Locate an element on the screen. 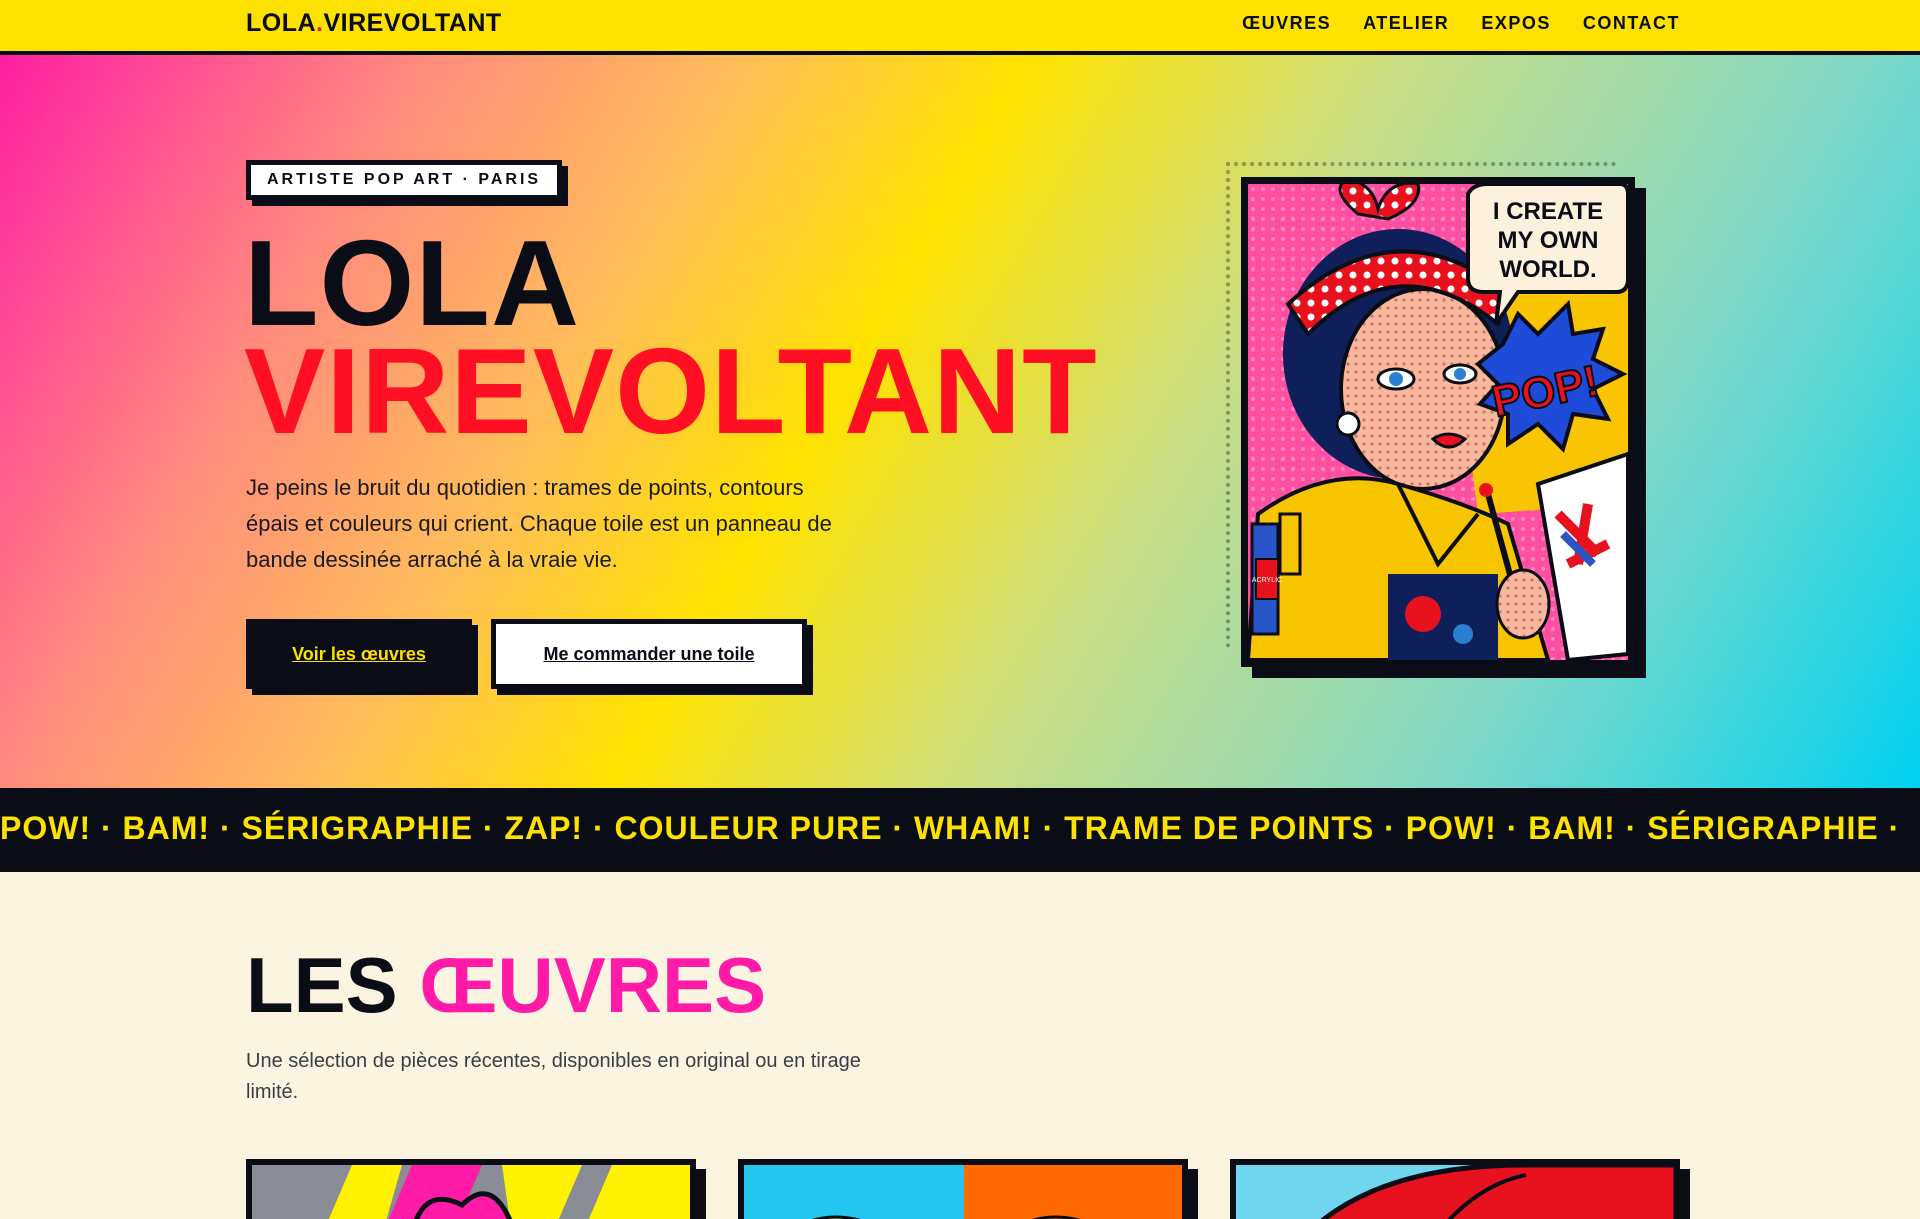 Image resolution: width=1920 pixels, height=1219 pixels. nav-link-oeuvres: ŒUVRES is located at coordinates (1286, 23).